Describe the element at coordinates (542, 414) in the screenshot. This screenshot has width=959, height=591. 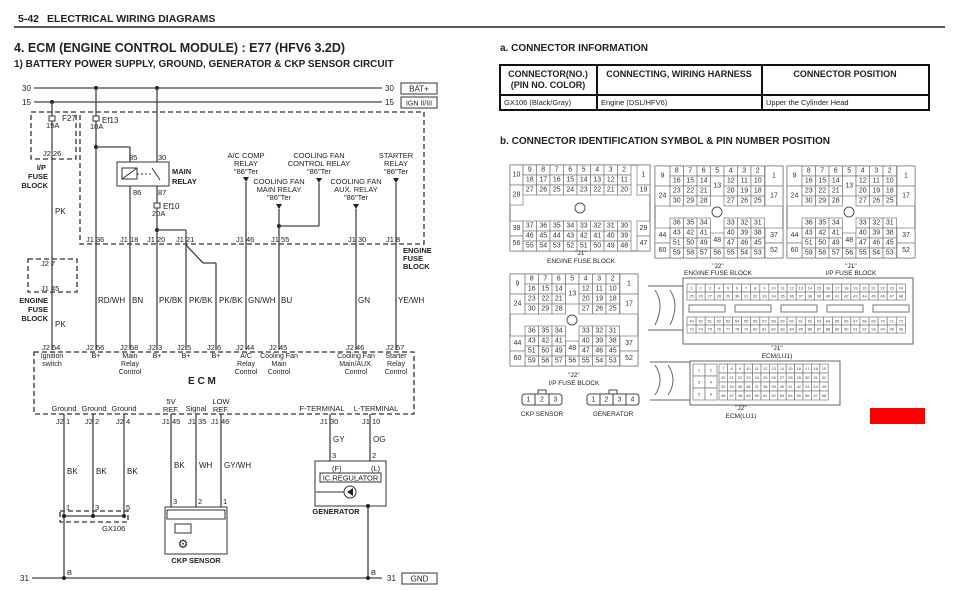
I see `svg-text: CKP SENSOR` at that location.